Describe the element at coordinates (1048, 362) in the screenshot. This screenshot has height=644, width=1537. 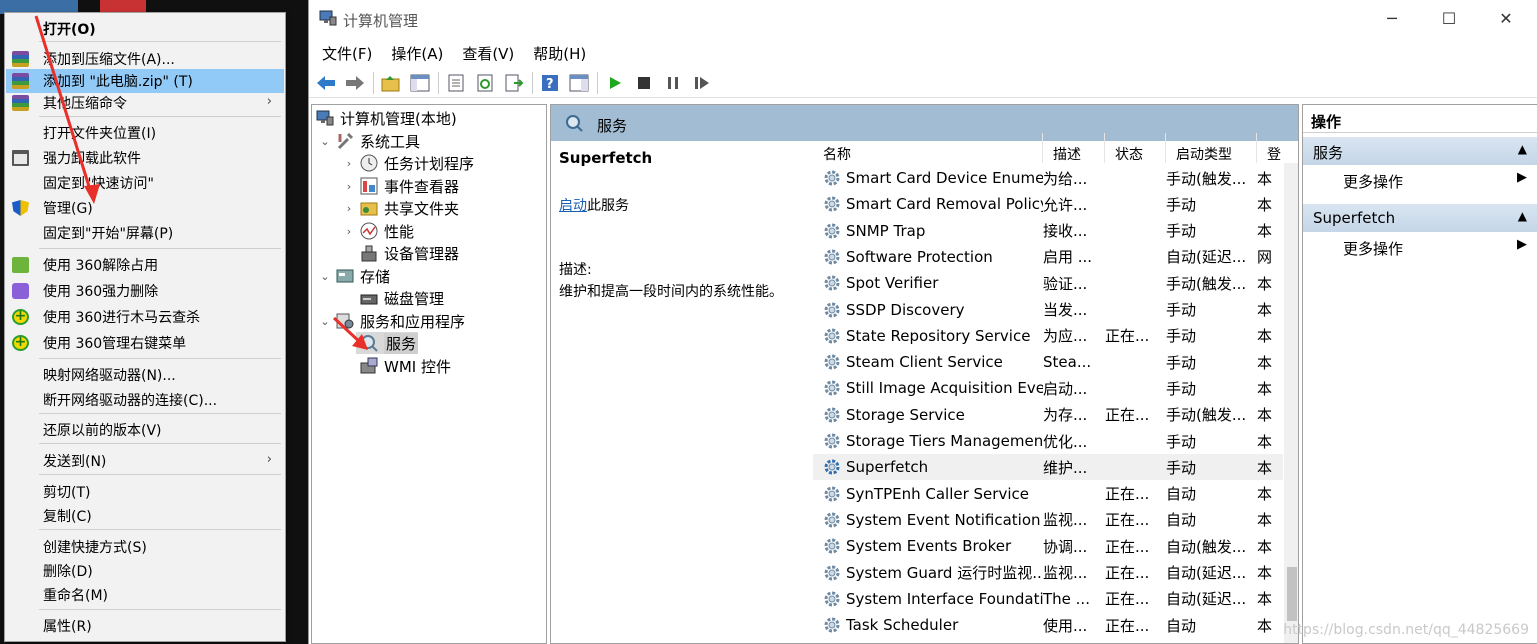
I see `service-row: Steam Client Service Stea... 手动 本` at that location.